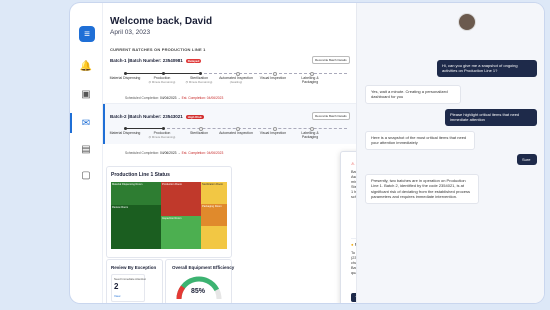  What do you see at coordinates (194, 116) in the screenshot?
I see `high-risk-badge: High Risk` at bounding box center [194, 116].